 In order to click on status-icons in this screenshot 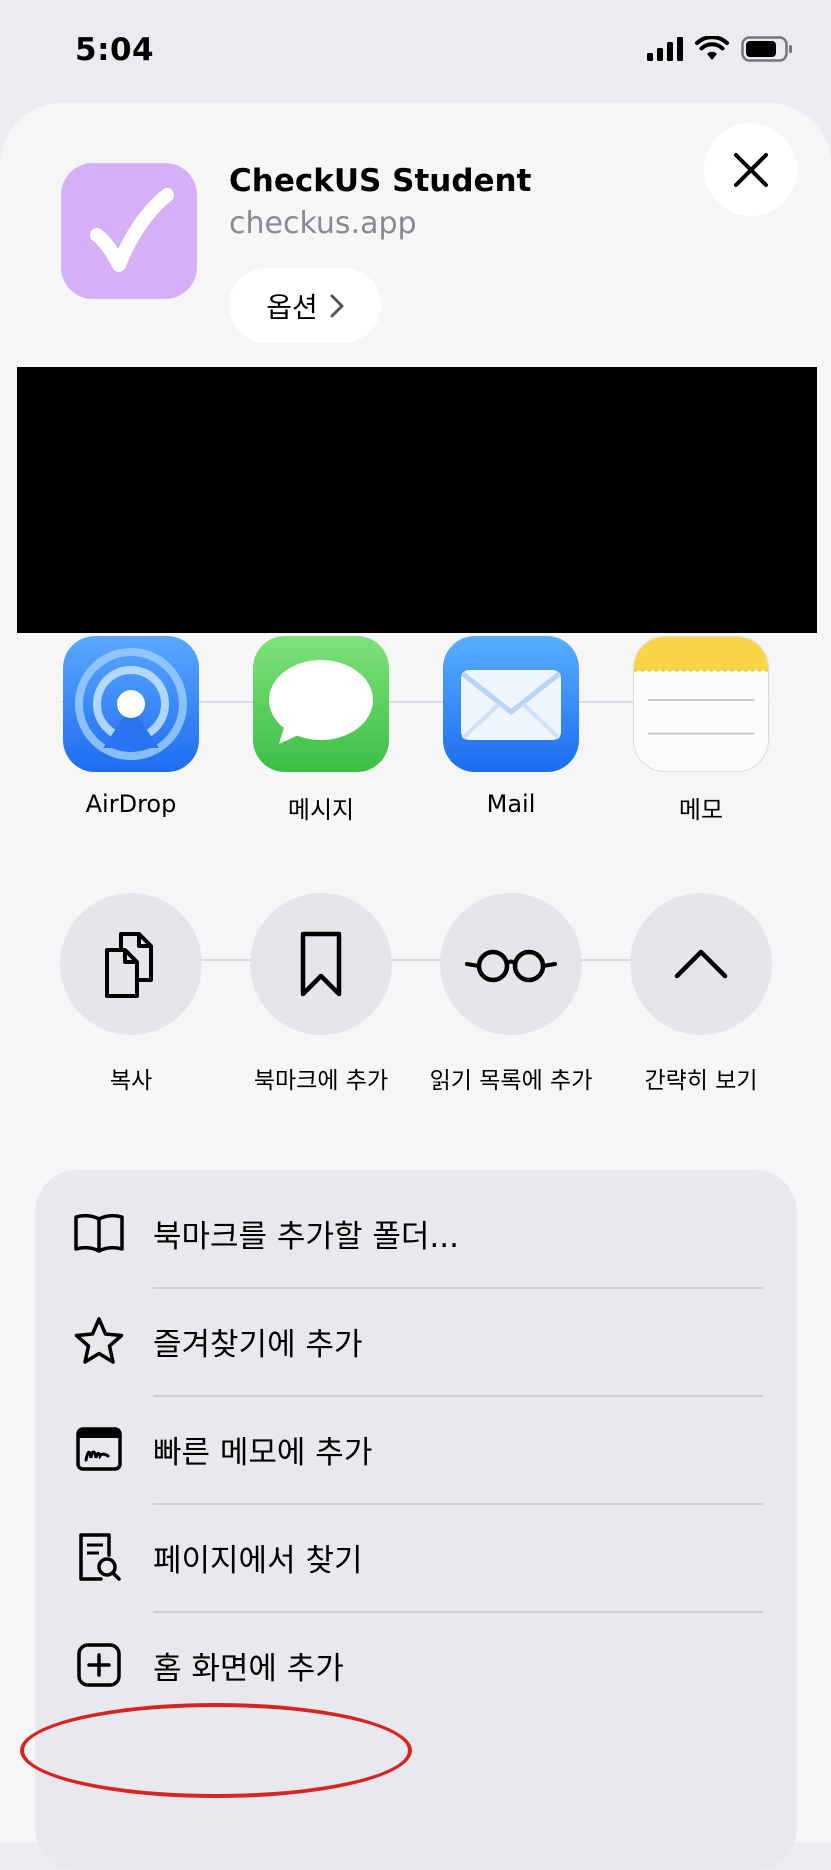, I will do `click(720, 49)`.